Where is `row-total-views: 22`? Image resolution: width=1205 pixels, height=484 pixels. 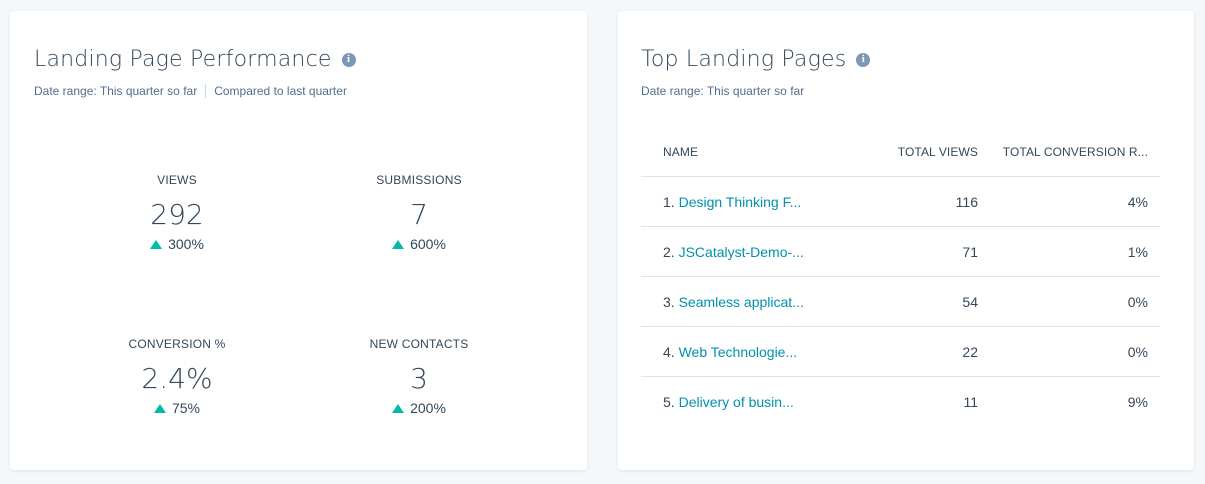
row-total-views: 22 is located at coordinates (970, 351).